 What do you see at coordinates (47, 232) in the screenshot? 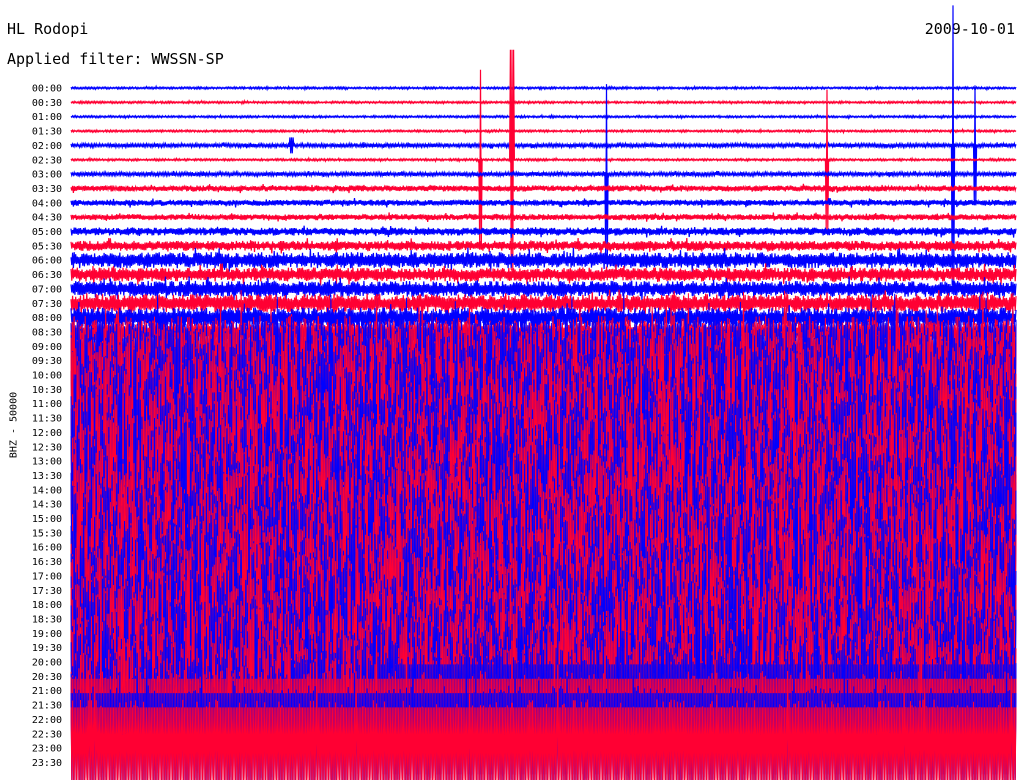
I see `row-tick-label: 05:00` at bounding box center [47, 232].